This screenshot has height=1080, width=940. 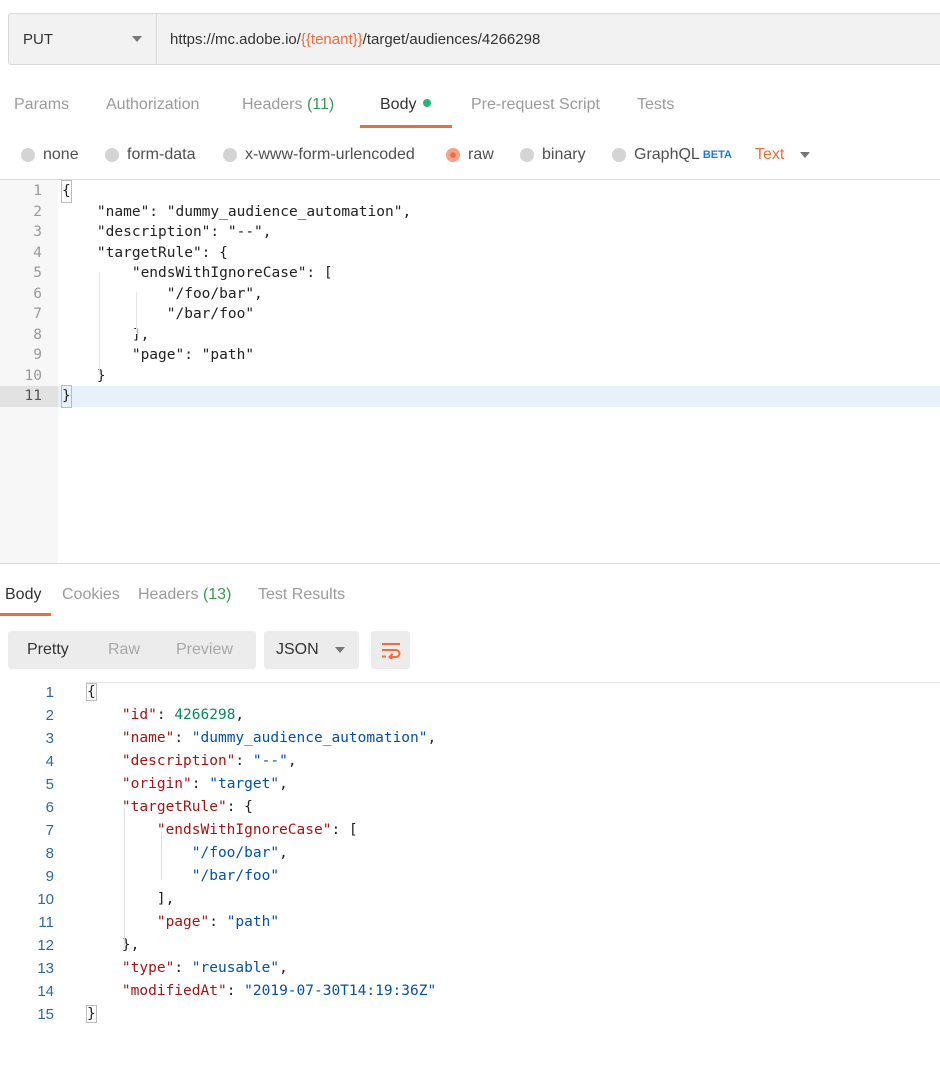 I want to click on radio-binary-label: binary, so click(x=564, y=154).